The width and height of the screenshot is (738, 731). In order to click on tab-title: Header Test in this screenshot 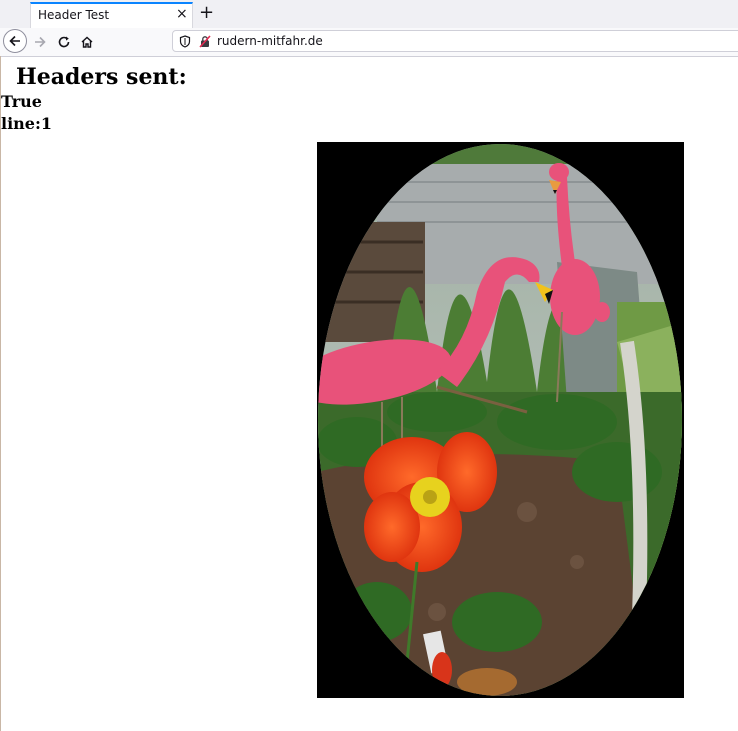, I will do `click(74, 15)`.